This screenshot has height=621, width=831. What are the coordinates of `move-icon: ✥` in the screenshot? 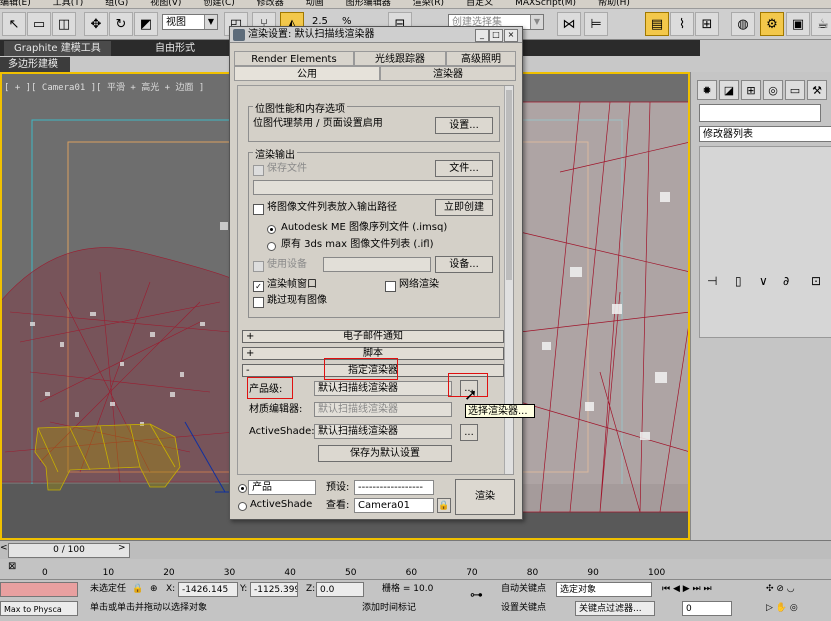 It's located at (96, 24).